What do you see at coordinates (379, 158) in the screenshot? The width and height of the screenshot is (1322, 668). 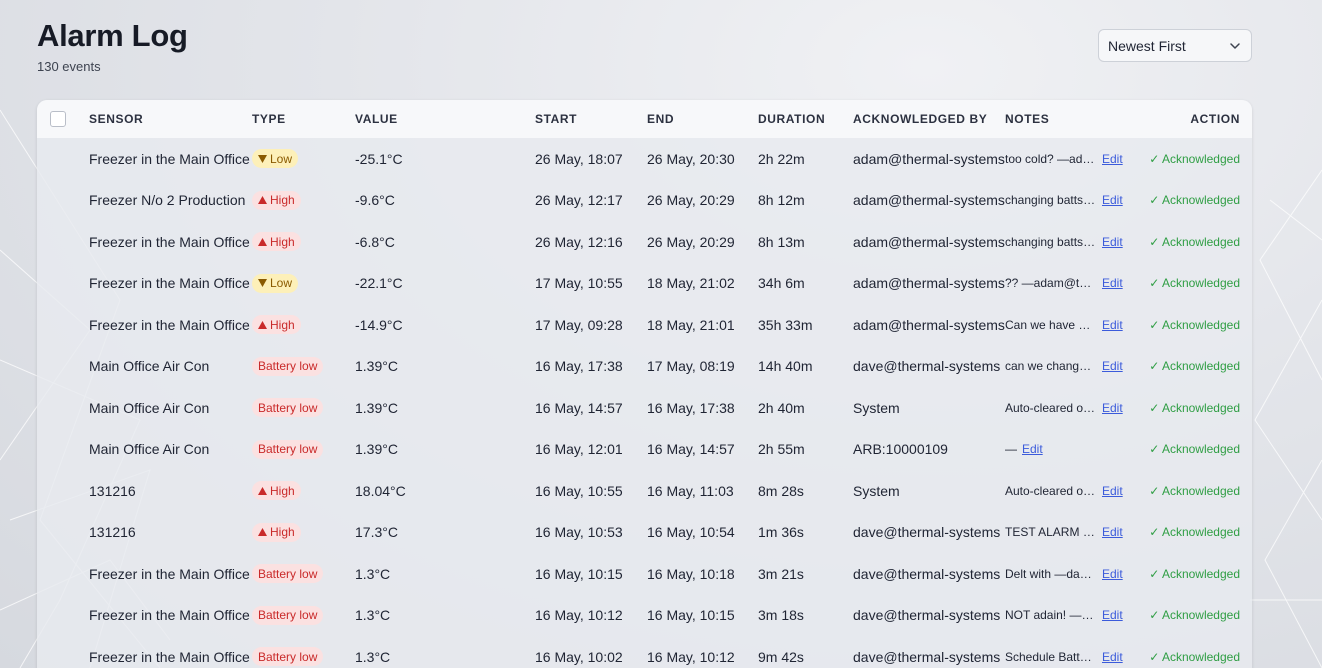 I see `value-cell: -25.1°C` at bounding box center [379, 158].